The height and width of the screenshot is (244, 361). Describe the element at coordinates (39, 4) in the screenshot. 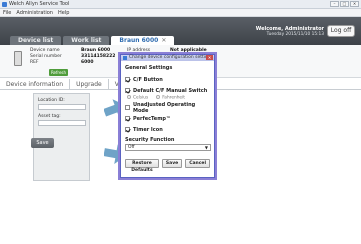

I see `window-title: Welch Allyn Service Tool` at that location.